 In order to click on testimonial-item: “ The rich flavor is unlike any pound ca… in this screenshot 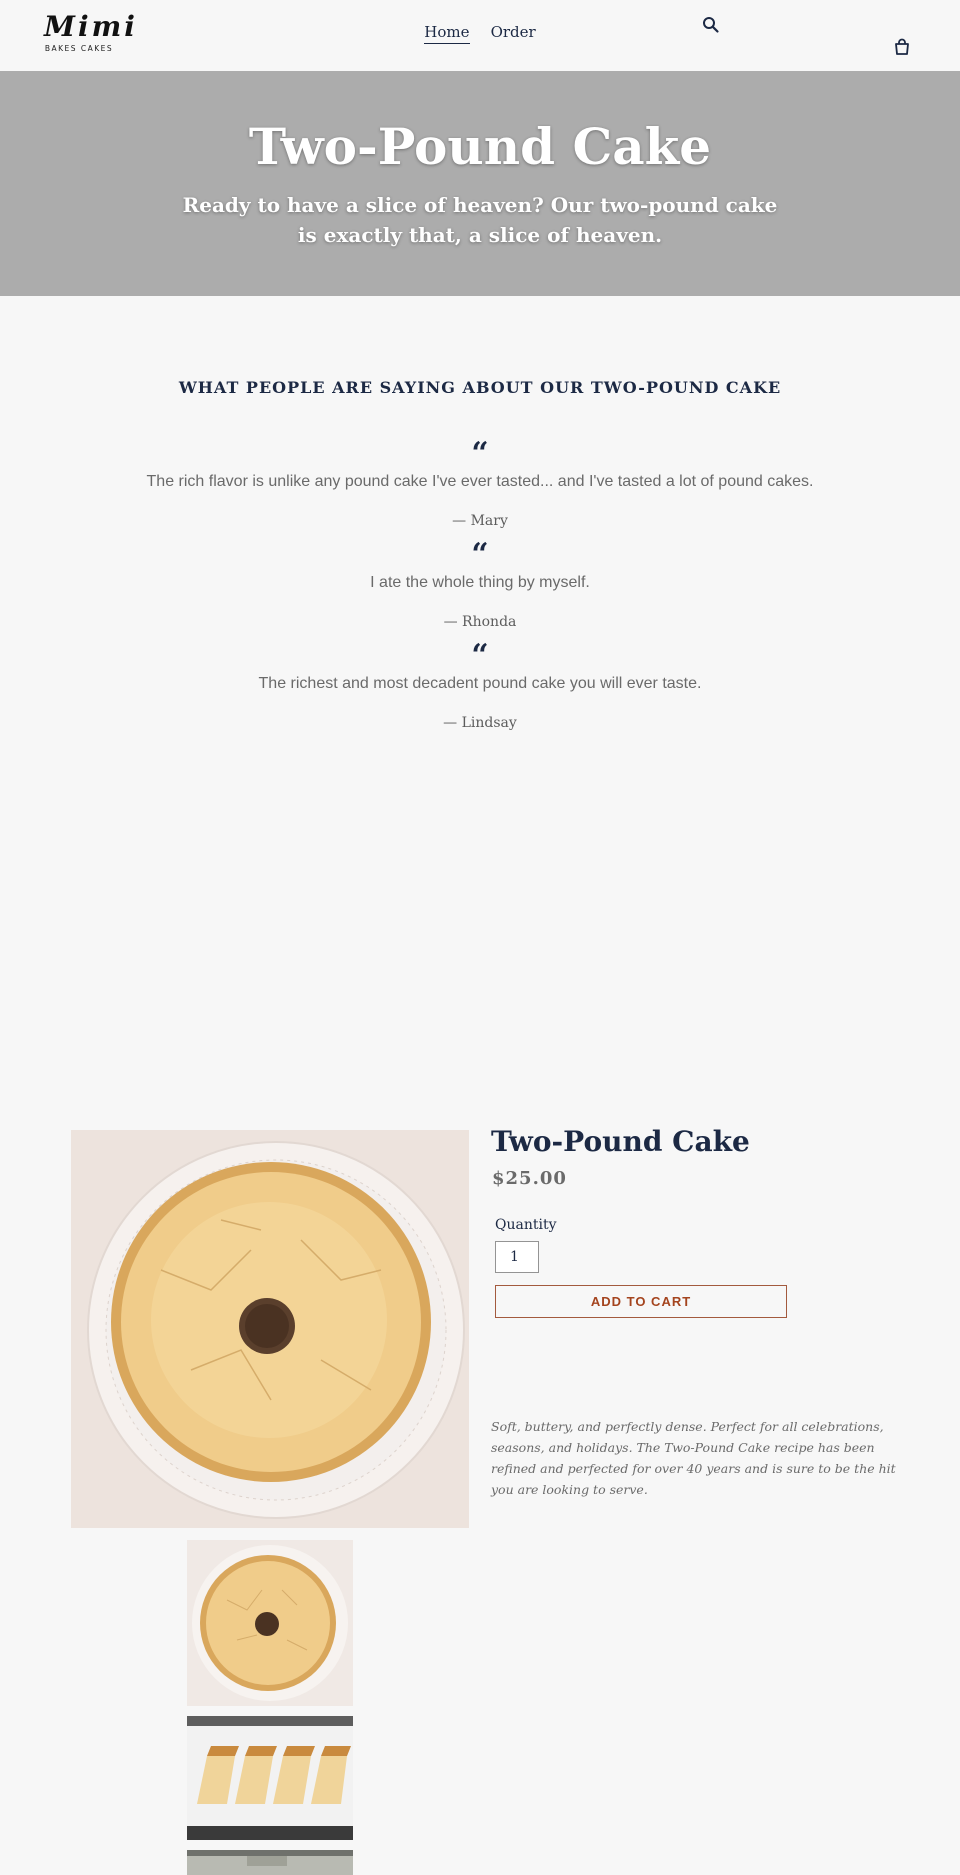, I will do `click(480, 489)`.